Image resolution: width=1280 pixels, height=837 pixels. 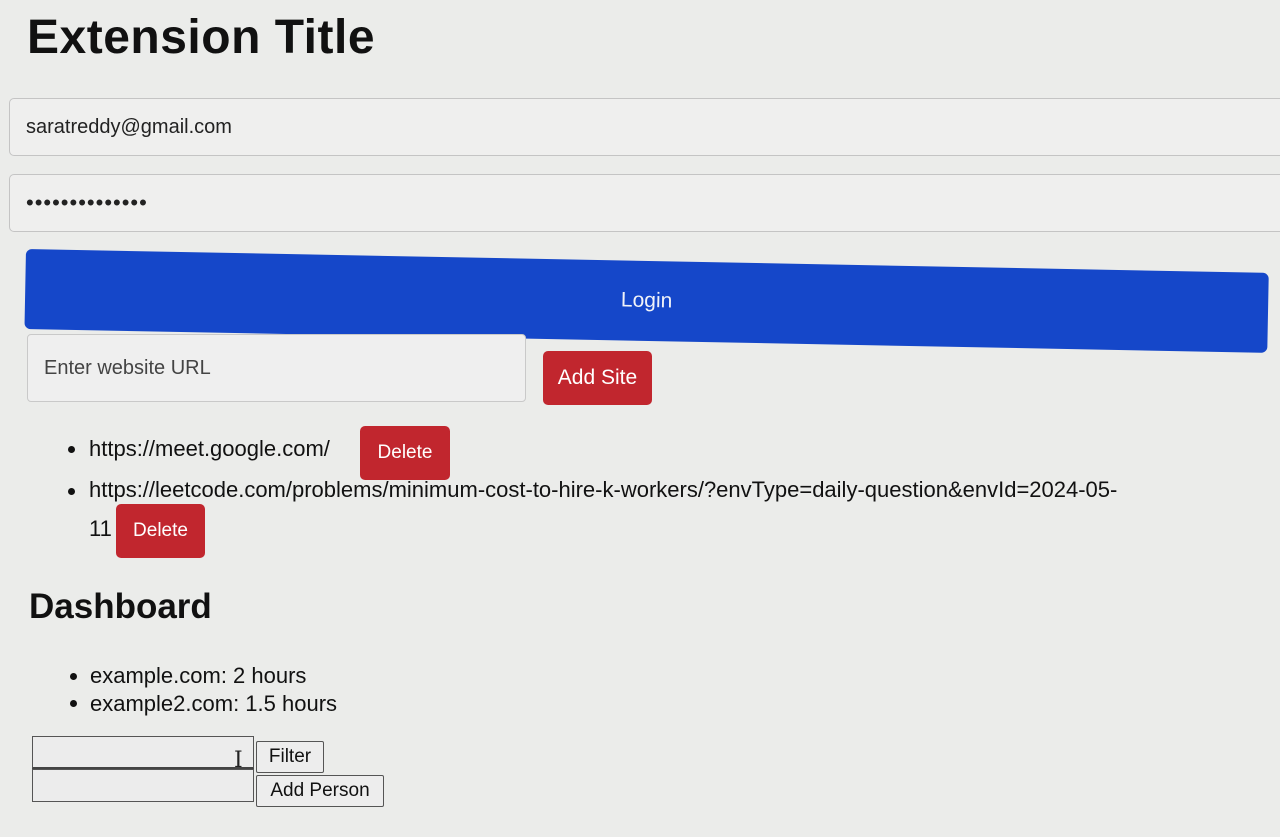 I want to click on password-field, so click(x=644, y=203).